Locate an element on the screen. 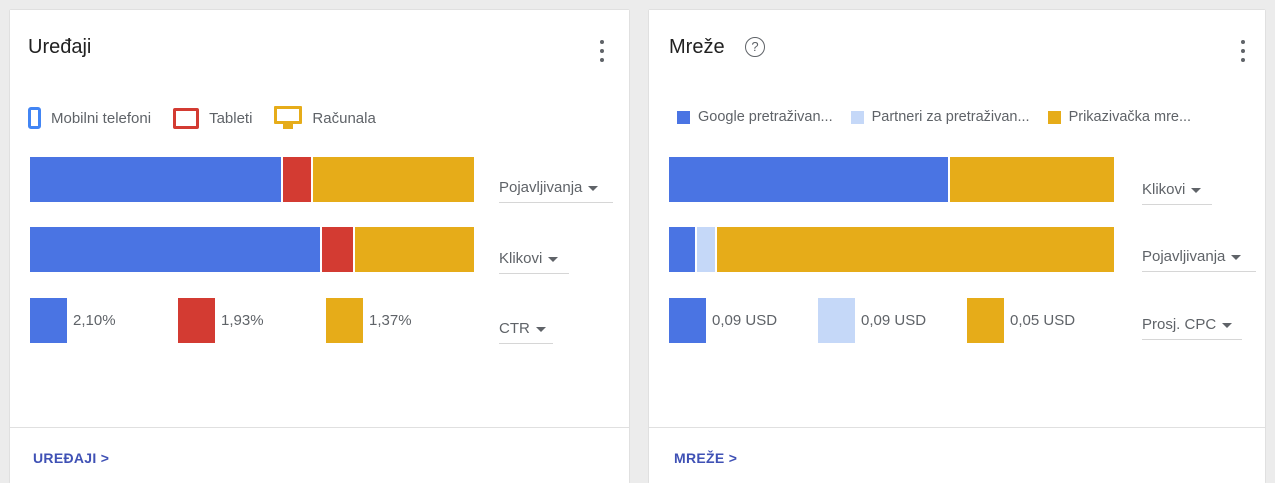  legend-label: Tableti is located at coordinates (231, 118).